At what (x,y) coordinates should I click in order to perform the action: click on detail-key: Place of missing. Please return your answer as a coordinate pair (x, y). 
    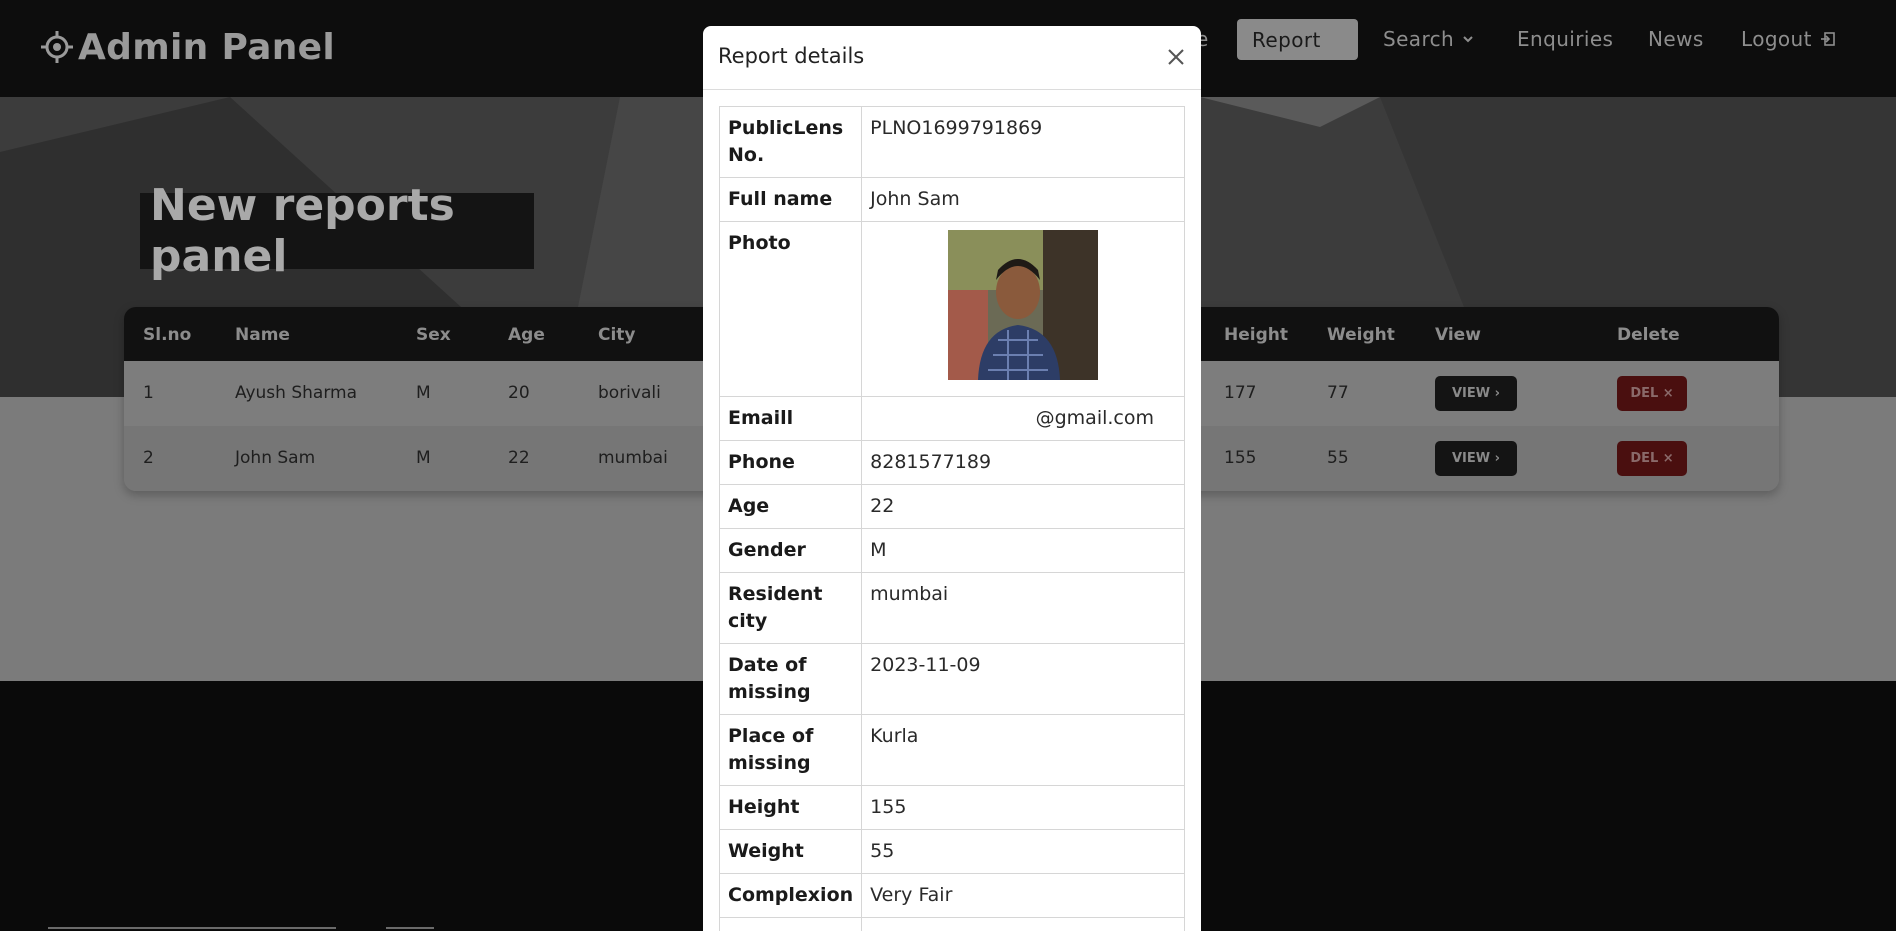
    Looking at the image, I should click on (790, 750).